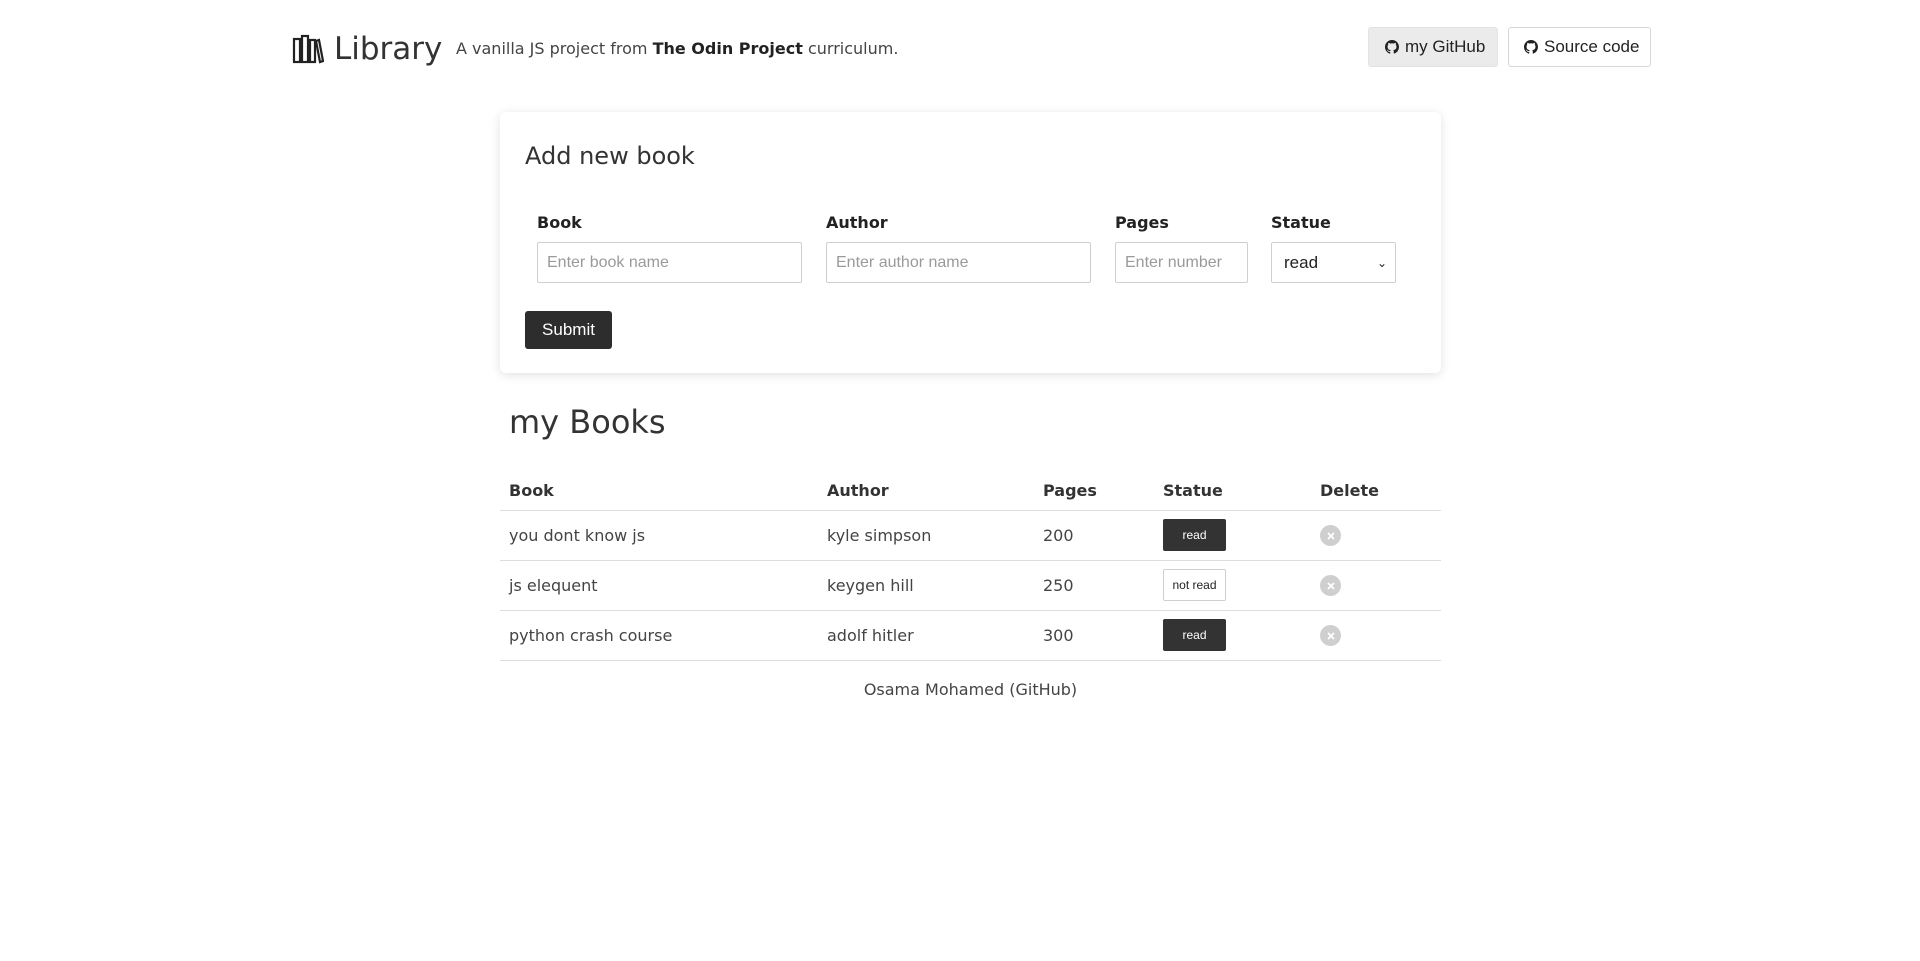 The height and width of the screenshot is (961, 1920). What do you see at coordinates (970, 493) in the screenshot?
I see `table-header: Book Author Pages Statue Delete` at bounding box center [970, 493].